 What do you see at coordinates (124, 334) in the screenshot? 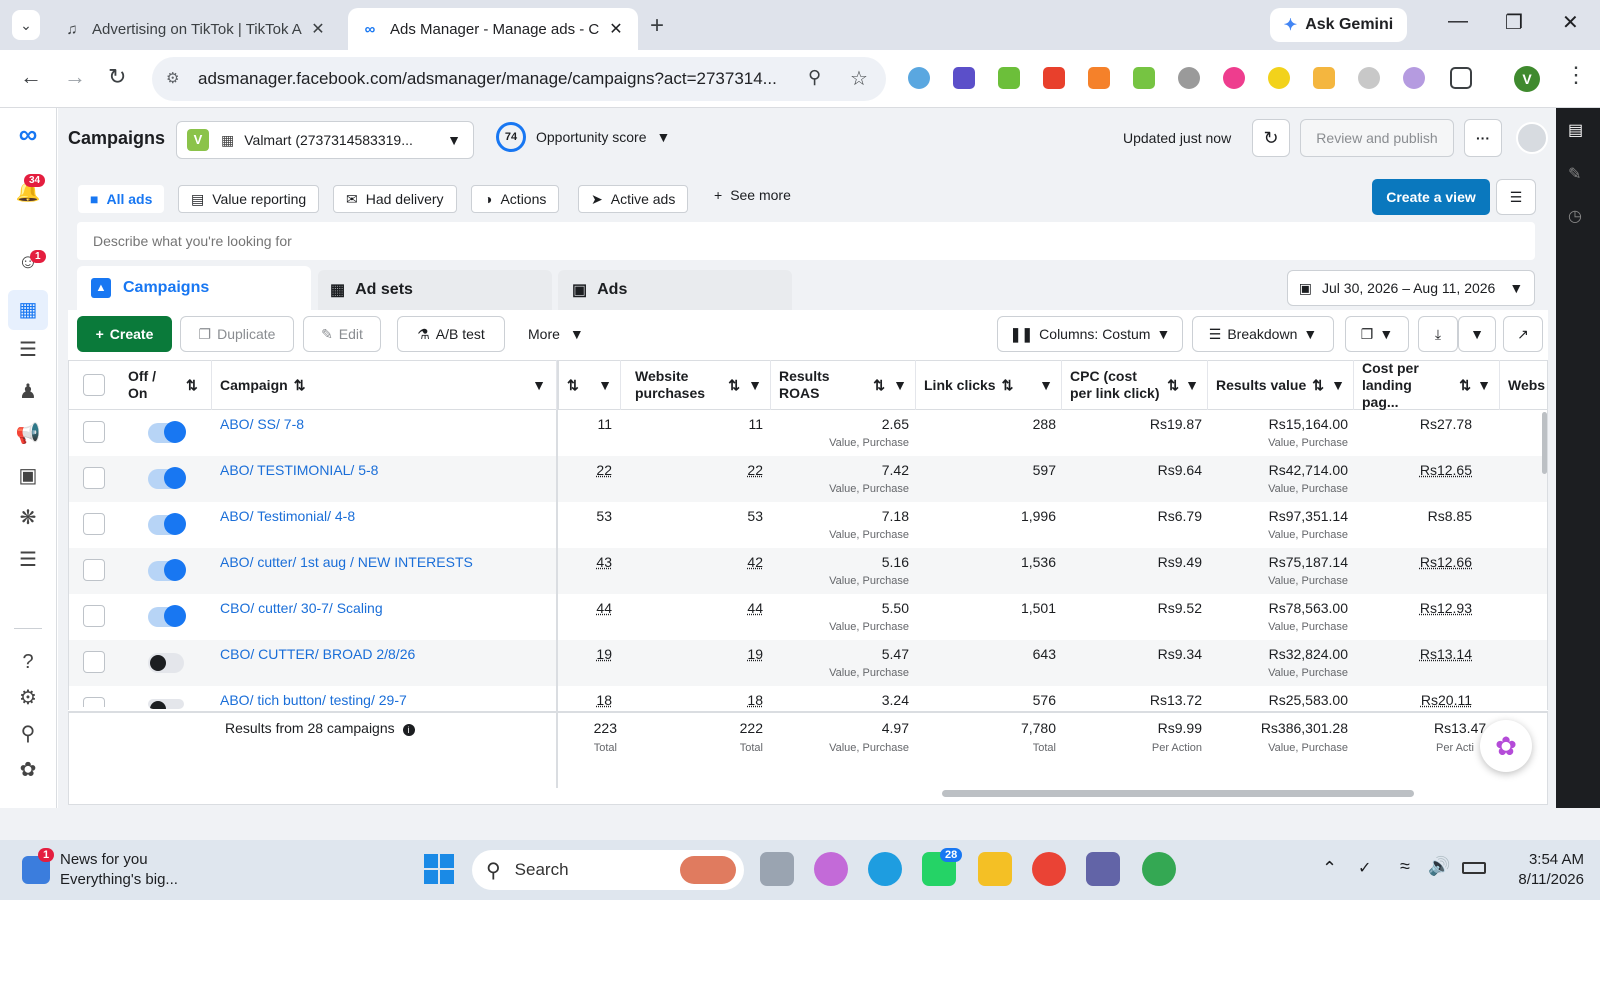
I see `create-button: + Create` at bounding box center [124, 334].